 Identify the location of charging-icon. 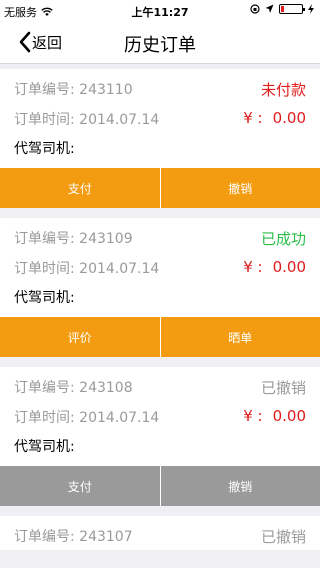
(311, 9).